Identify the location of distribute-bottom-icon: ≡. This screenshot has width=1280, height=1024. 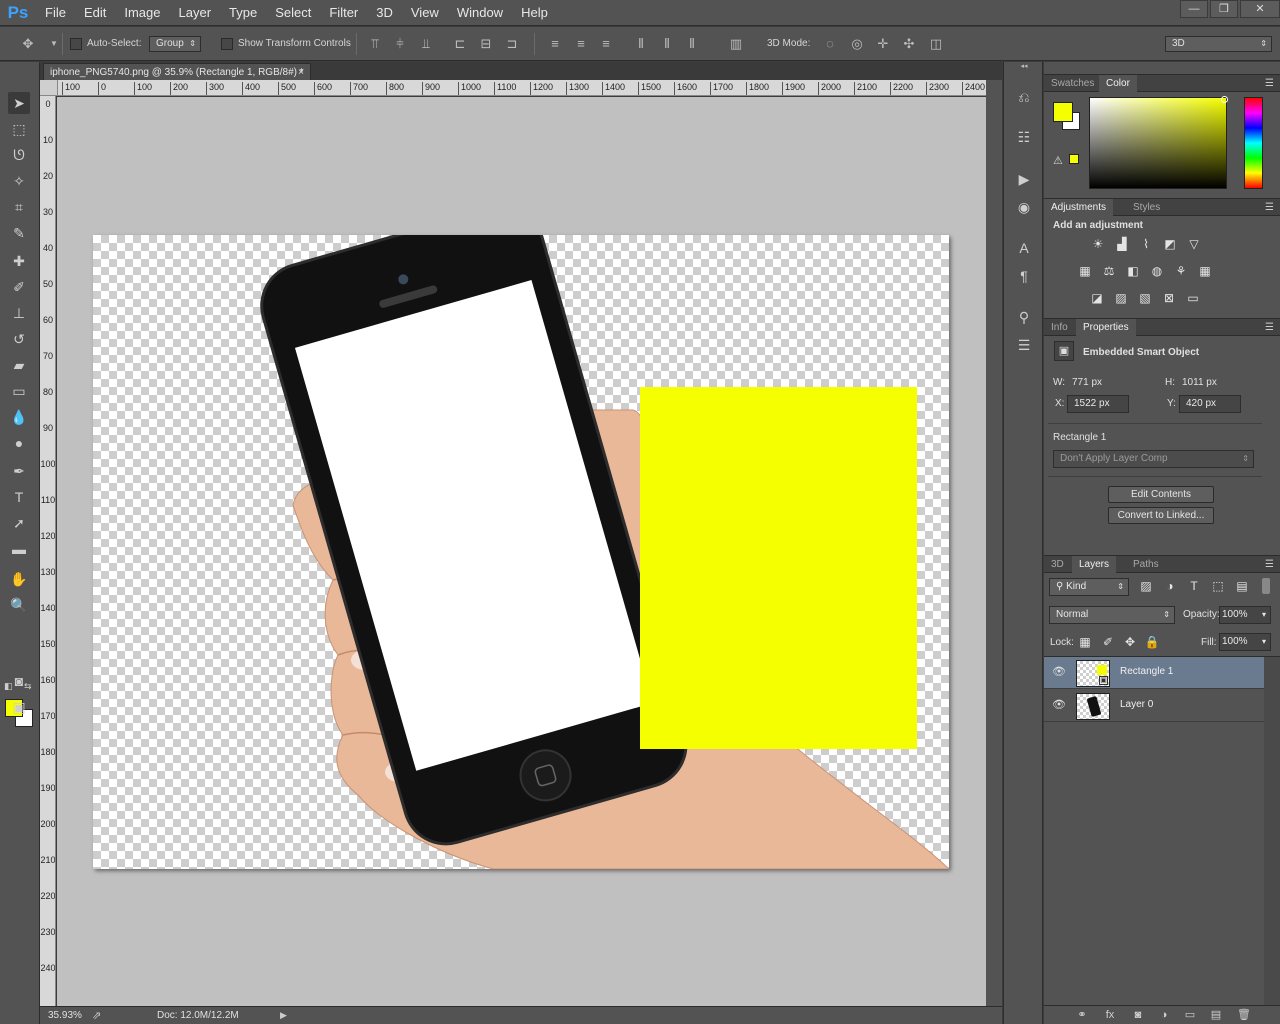
(606, 44).